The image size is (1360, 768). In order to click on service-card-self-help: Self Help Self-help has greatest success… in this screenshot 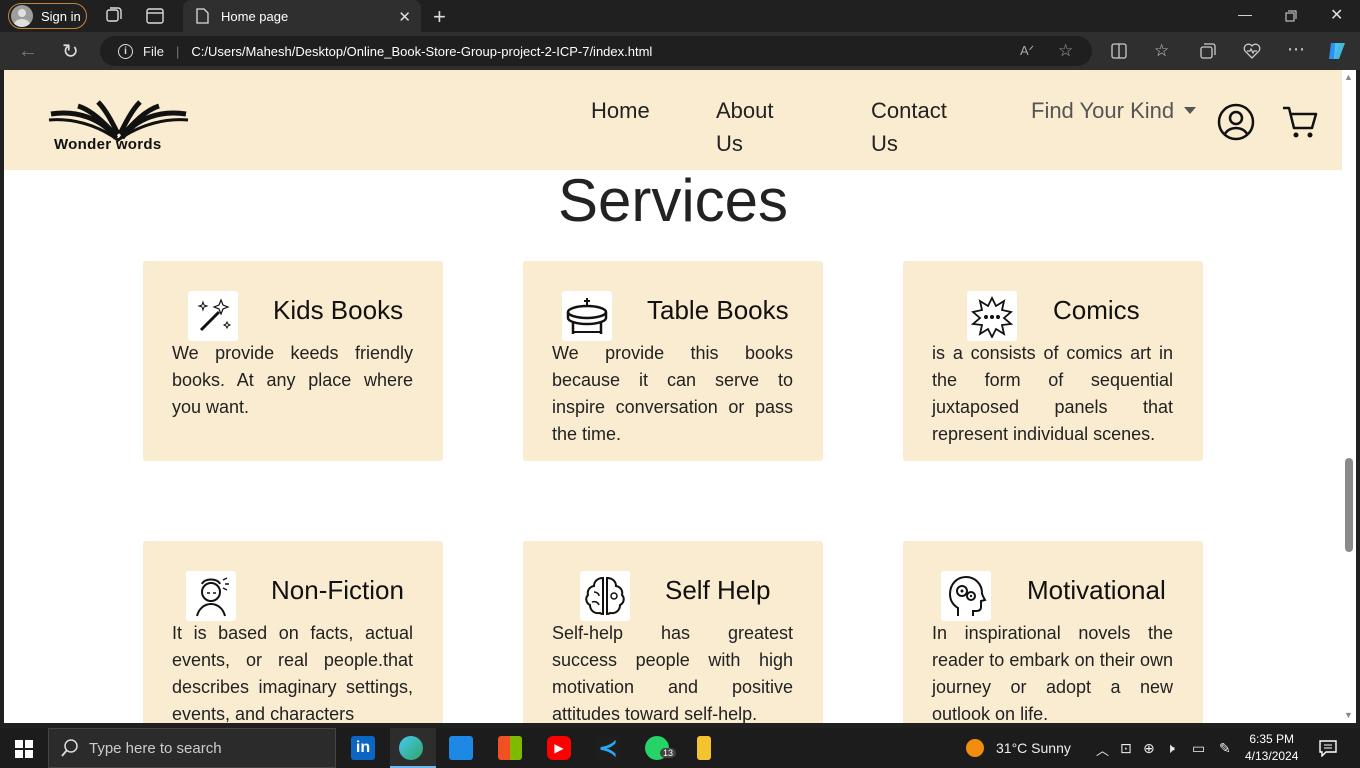, I will do `click(673, 632)`.